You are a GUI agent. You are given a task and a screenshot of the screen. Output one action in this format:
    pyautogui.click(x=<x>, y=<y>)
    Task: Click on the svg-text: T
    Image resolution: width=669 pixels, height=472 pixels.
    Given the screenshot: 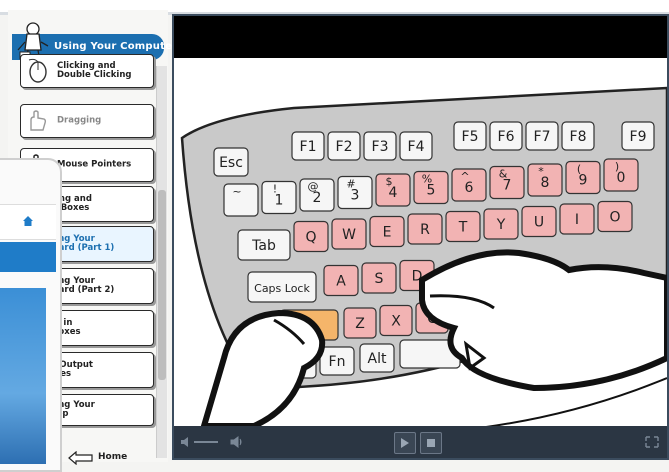 What is the action you would take?
    pyautogui.click(x=463, y=228)
    